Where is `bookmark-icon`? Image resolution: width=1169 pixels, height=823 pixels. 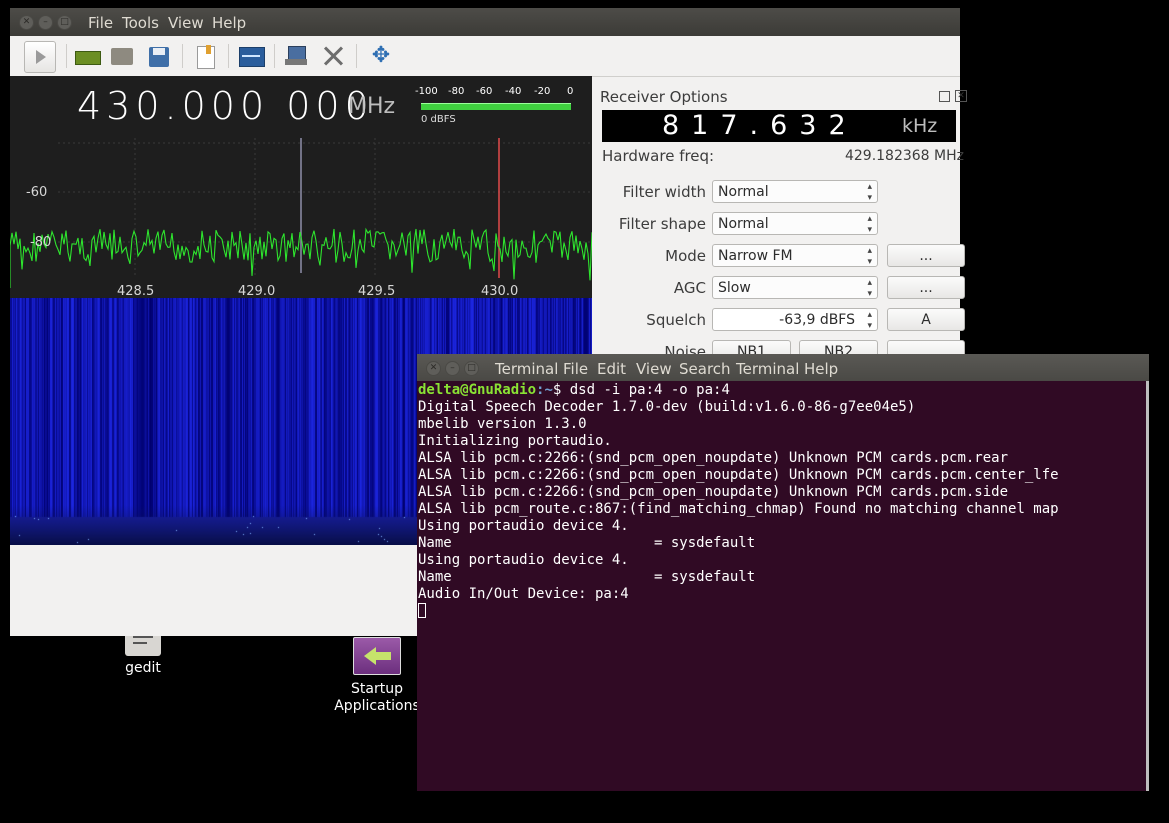
bookmark-icon is located at coordinates (205, 56).